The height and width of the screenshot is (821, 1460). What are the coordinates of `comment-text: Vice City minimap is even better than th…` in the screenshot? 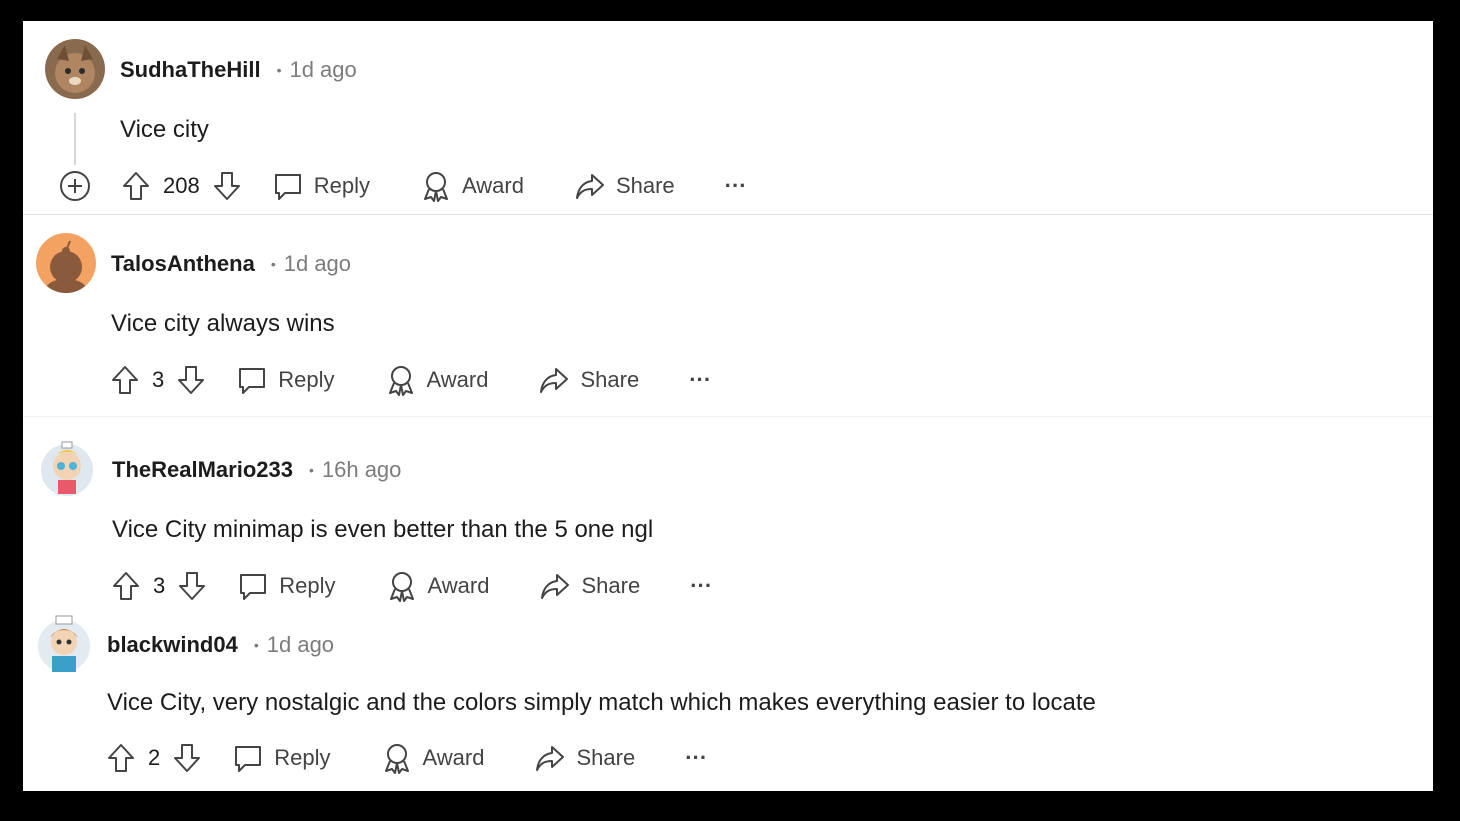 It's located at (383, 529).